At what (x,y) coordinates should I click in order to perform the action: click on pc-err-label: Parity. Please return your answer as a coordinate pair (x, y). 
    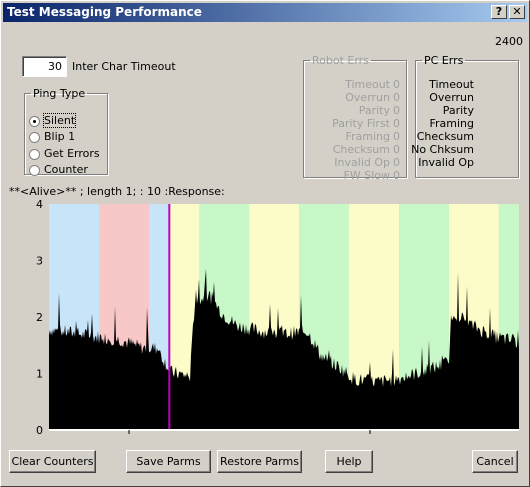
    Looking at the image, I should click on (458, 110).